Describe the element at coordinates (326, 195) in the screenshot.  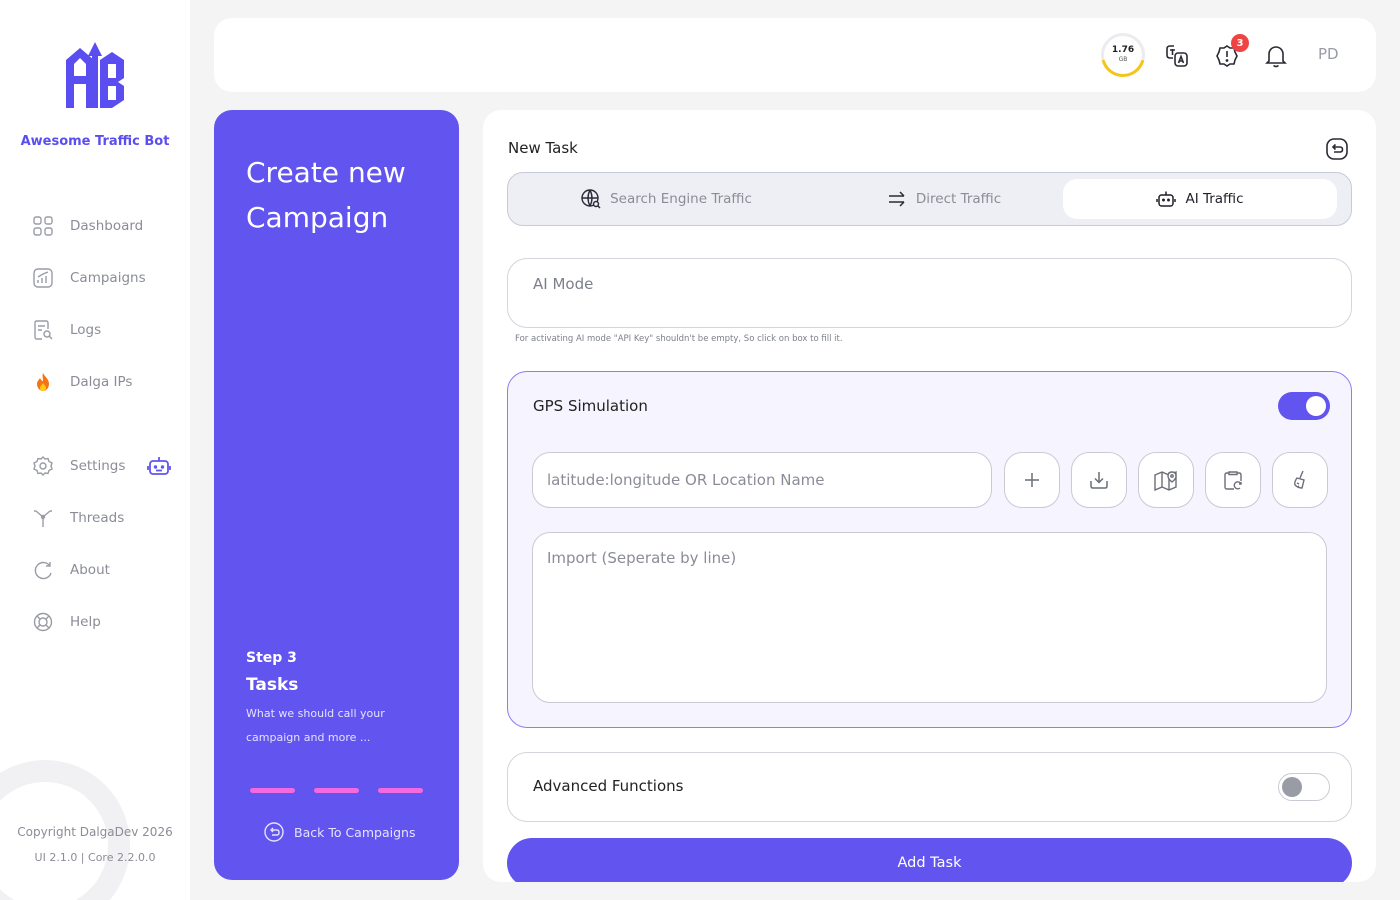
I see `page-title: Create new Campaign` at that location.